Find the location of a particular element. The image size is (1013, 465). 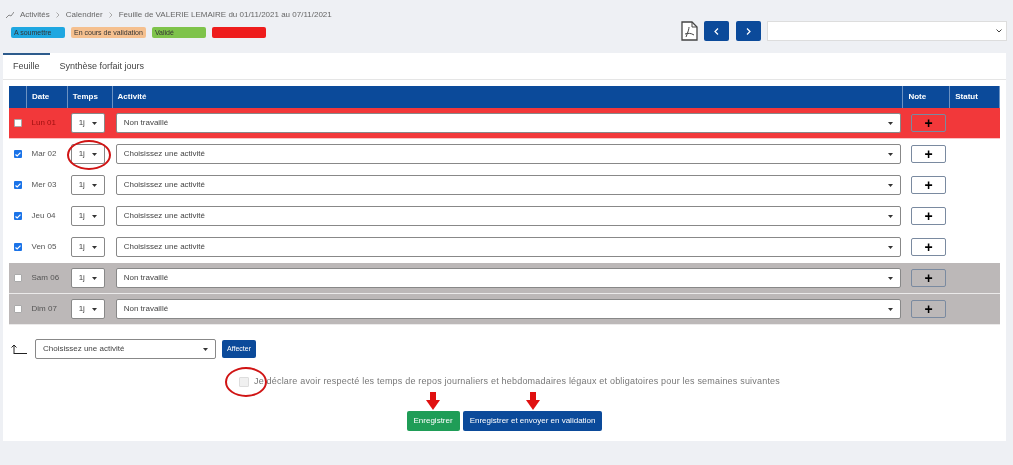

chevron-right-icon is located at coordinates (748, 31).